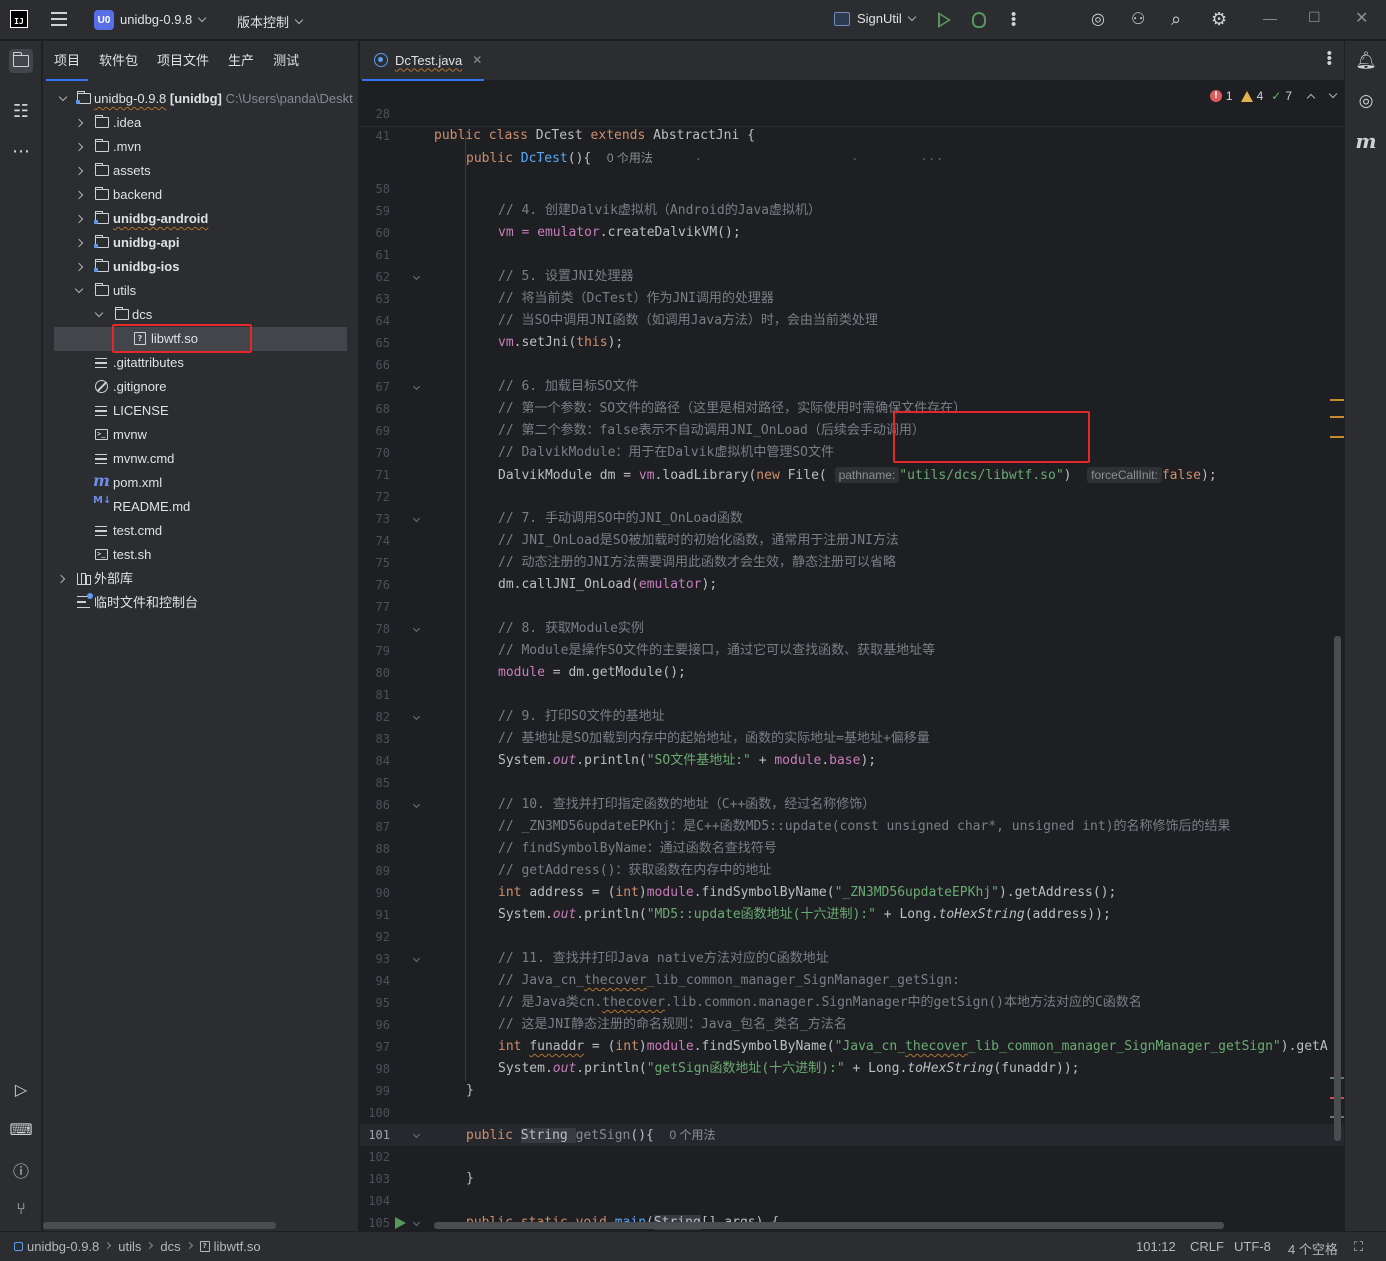  Describe the element at coordinates (200, 363) in the screenshot. I see `tree-item-gitattributes: .gitattributes` at that location.